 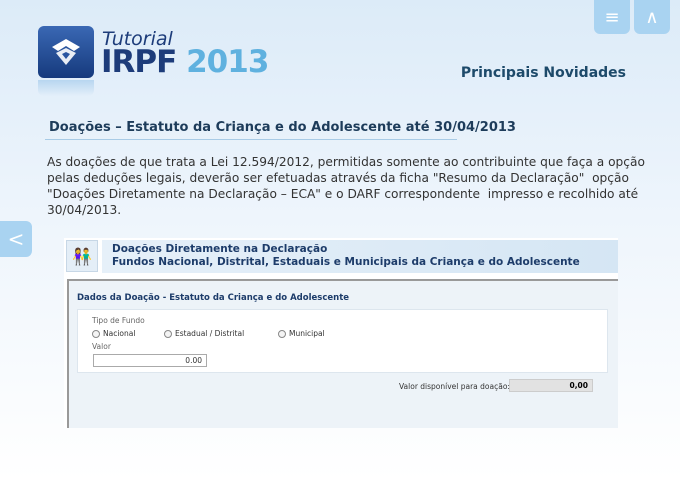 I want to click on section-title: Principais Novidades, so click(x=543, y=73).